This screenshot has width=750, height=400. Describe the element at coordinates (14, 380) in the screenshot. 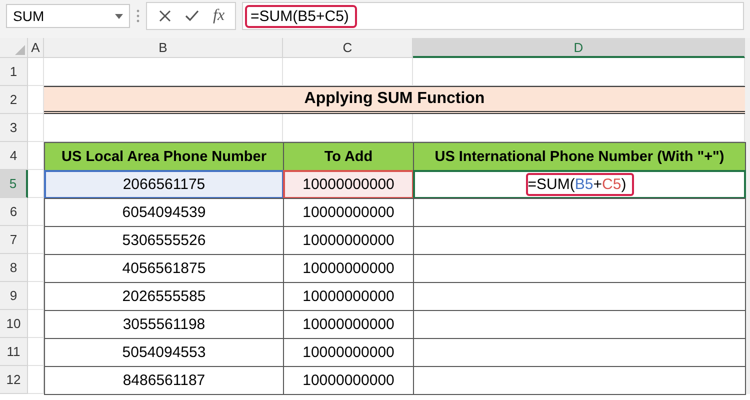

I see `row-header: 12` at that location.